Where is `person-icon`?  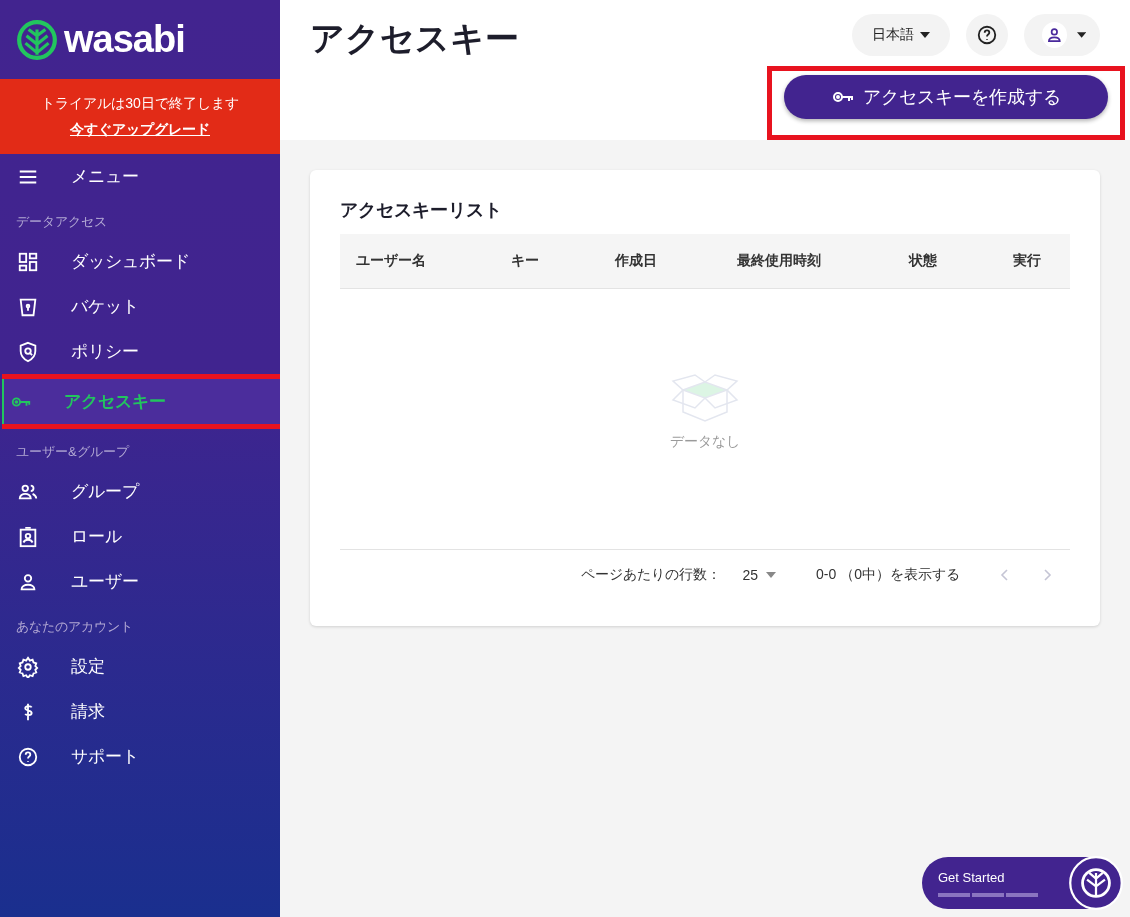
person-icon is located at coordinates (1054, 35).